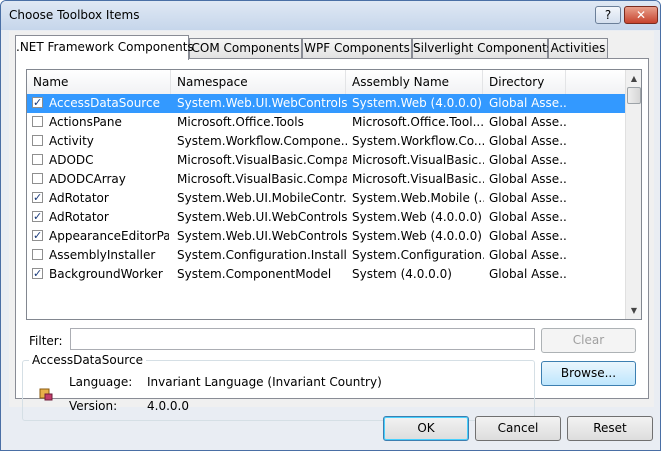 This screenshot has height=453, width=663. I want to click on tab-silverlight-components: Silverlight Components, so click(482, 48).